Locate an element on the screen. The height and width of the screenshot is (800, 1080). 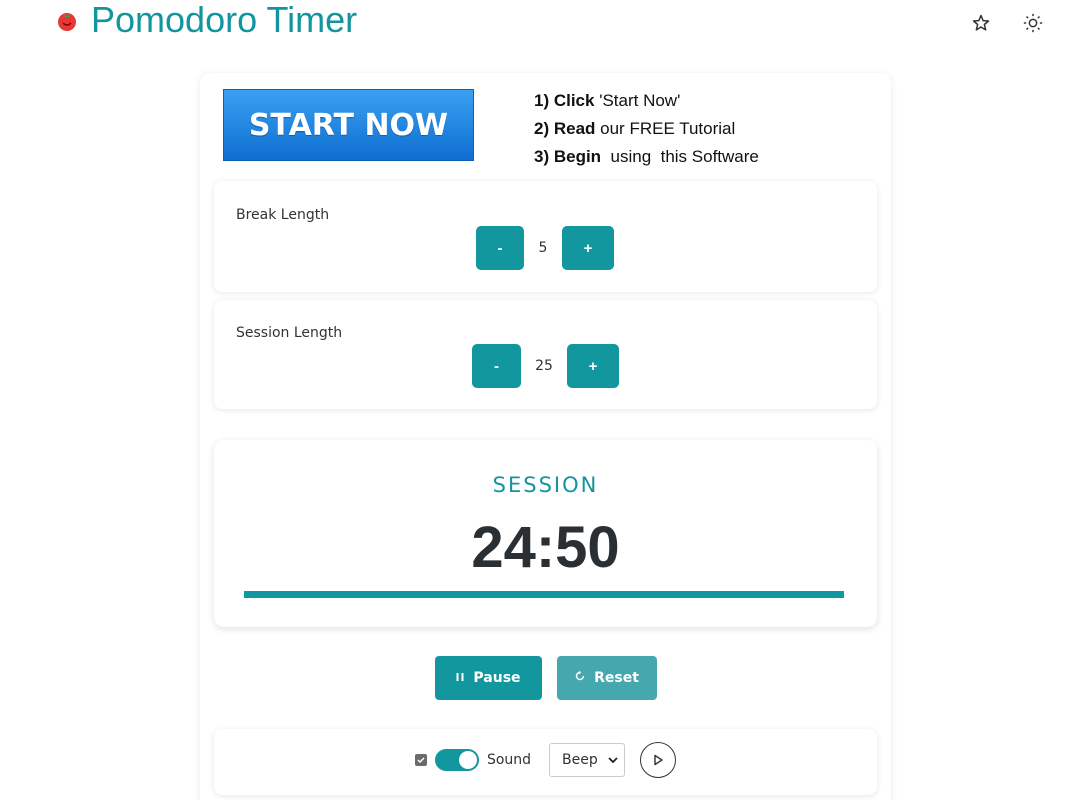
ad-step: 3) Begin using this Software is located at coordinates (646, 156).